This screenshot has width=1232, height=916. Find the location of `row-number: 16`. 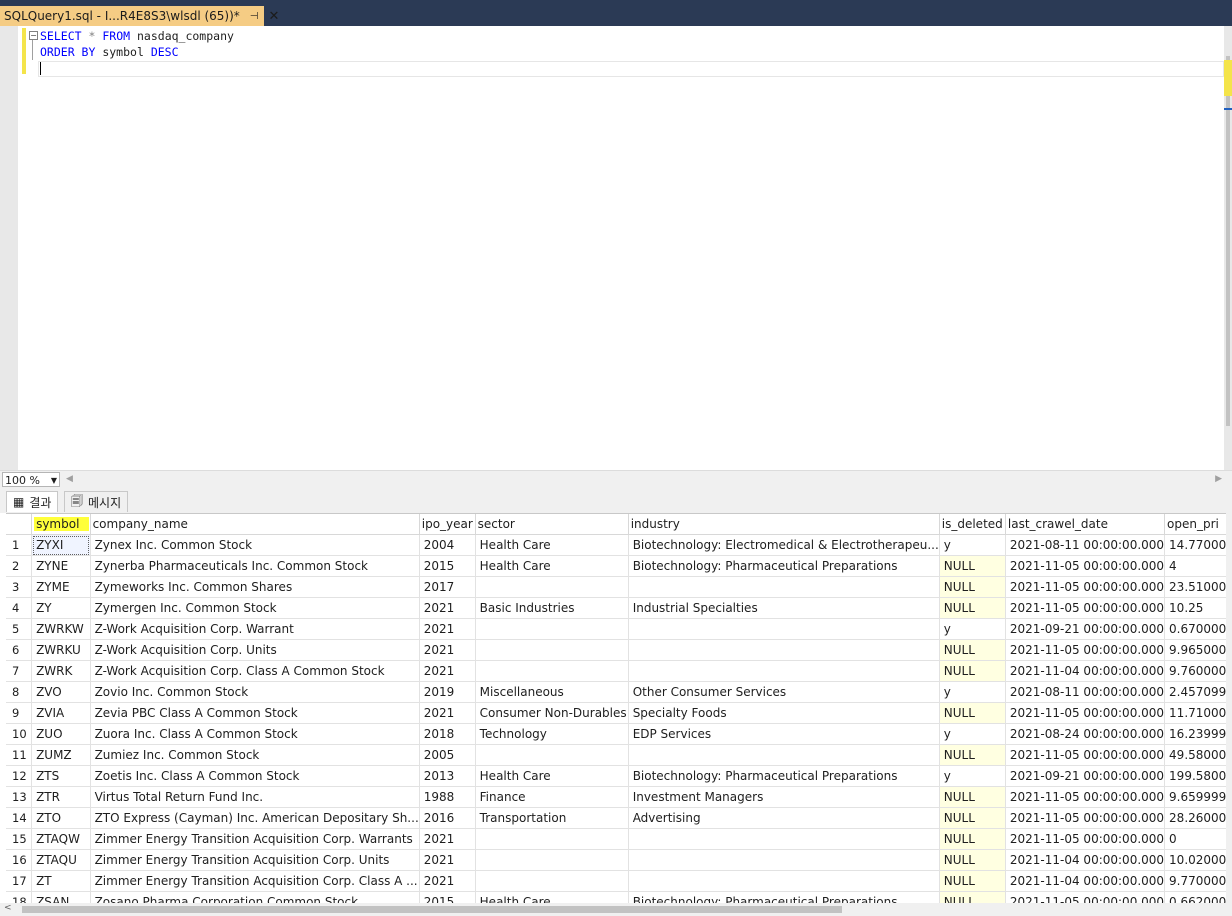

row-number: 16 is located at coordinates (19, 860).